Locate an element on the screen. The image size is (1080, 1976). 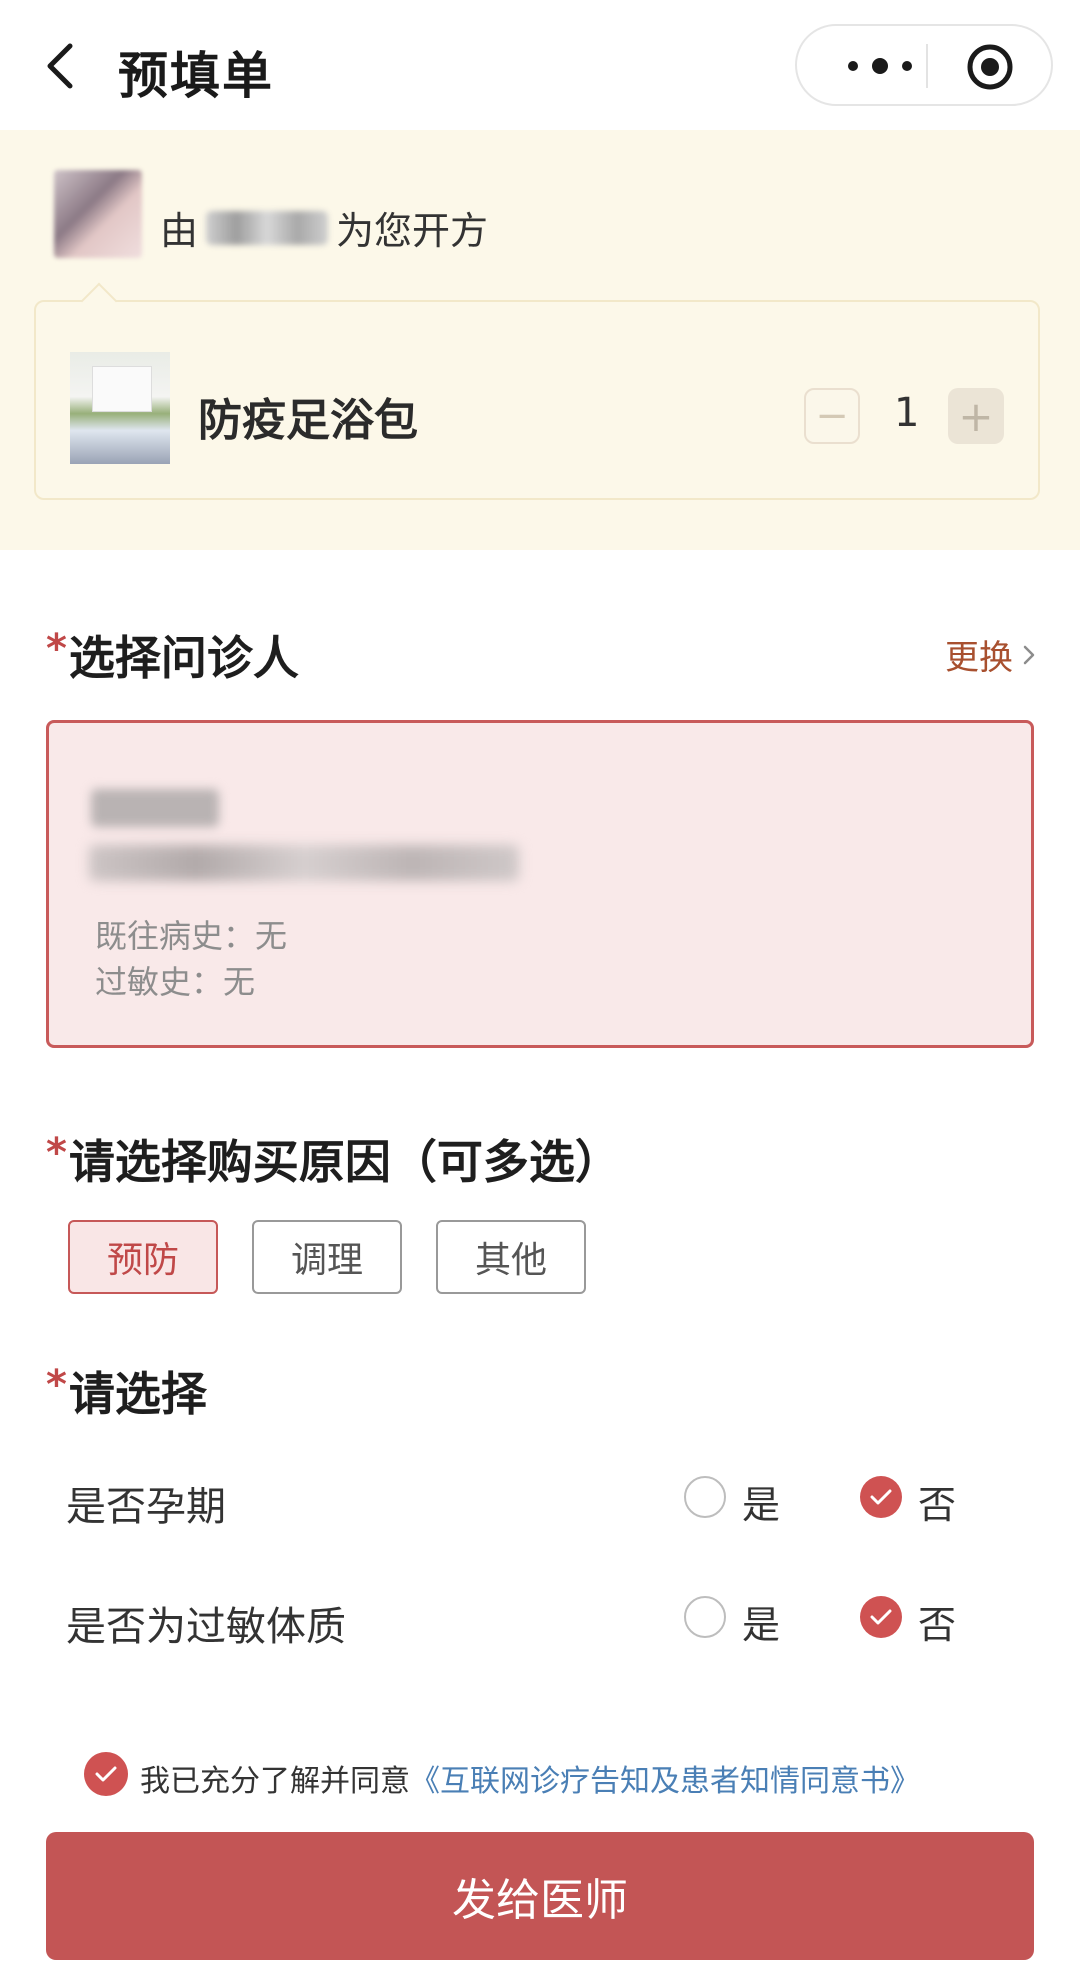
more-icon is located at coordinates (880, 66).